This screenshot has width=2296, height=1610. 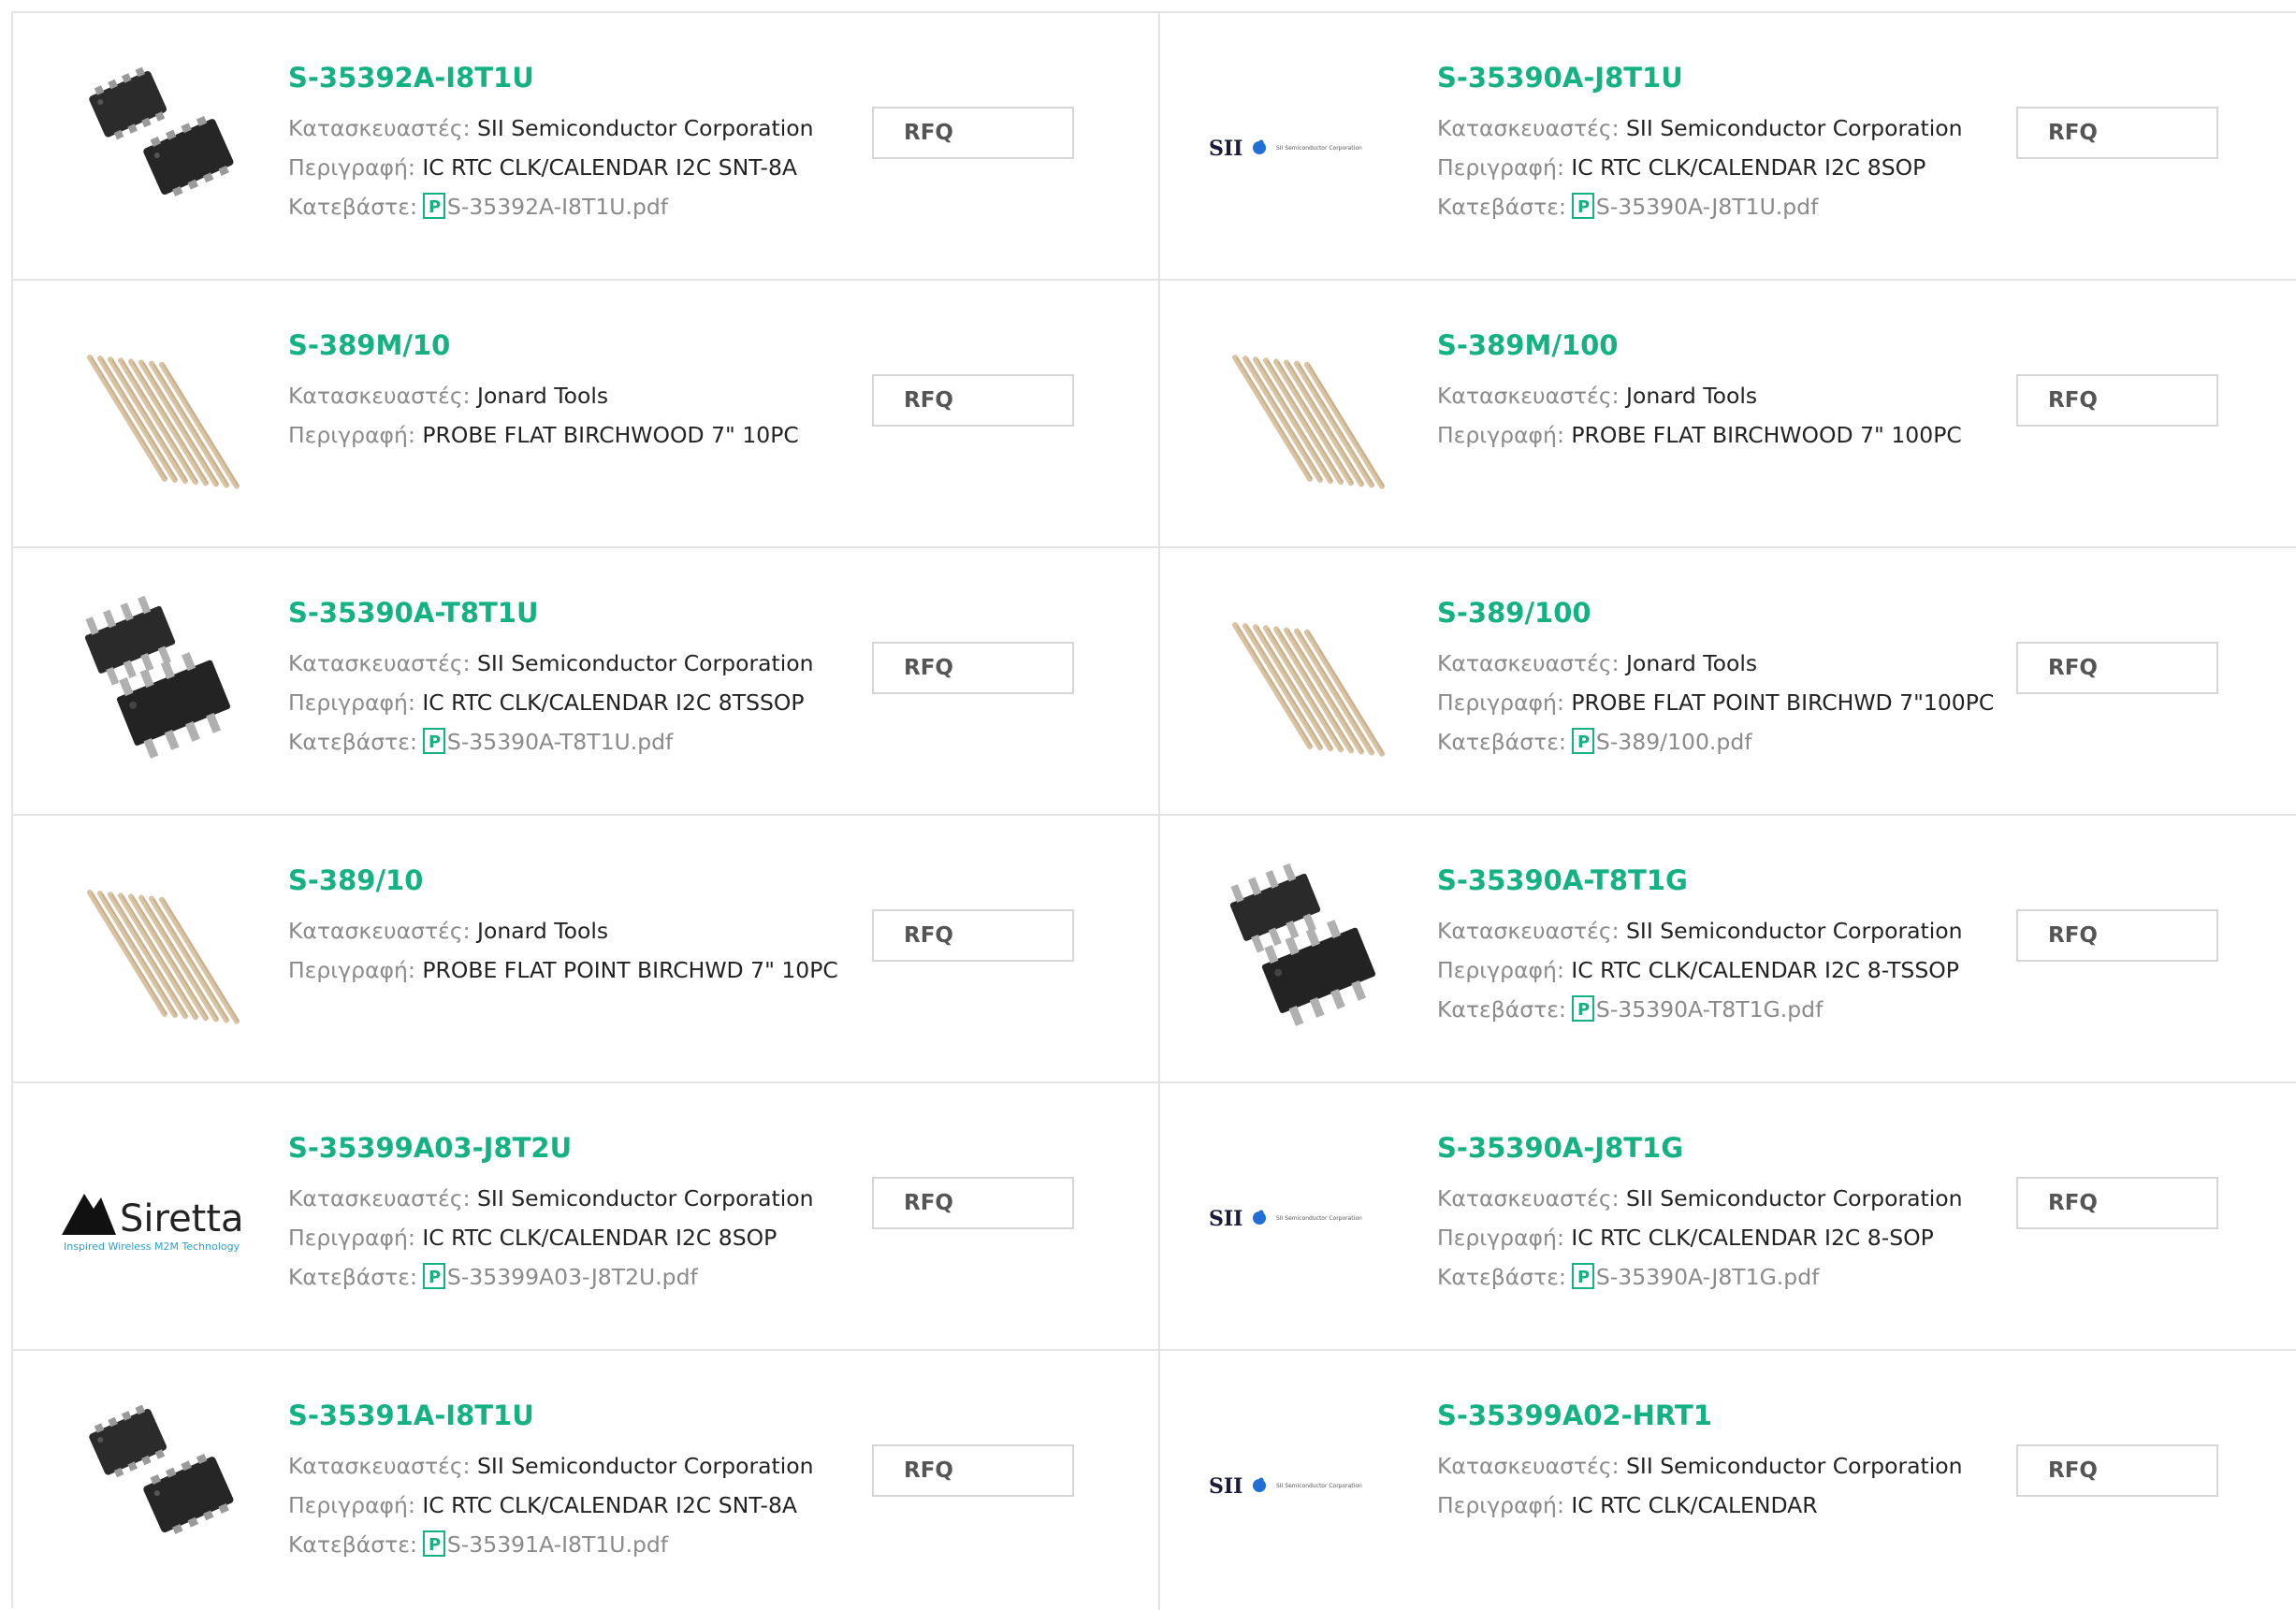 What do you see at coordinates (1717, 1505) in the screenshot?
I see `description-row: Περιγραφή: IC RTC CLK/CALENDAR` at bounding box center [1717, 1505].